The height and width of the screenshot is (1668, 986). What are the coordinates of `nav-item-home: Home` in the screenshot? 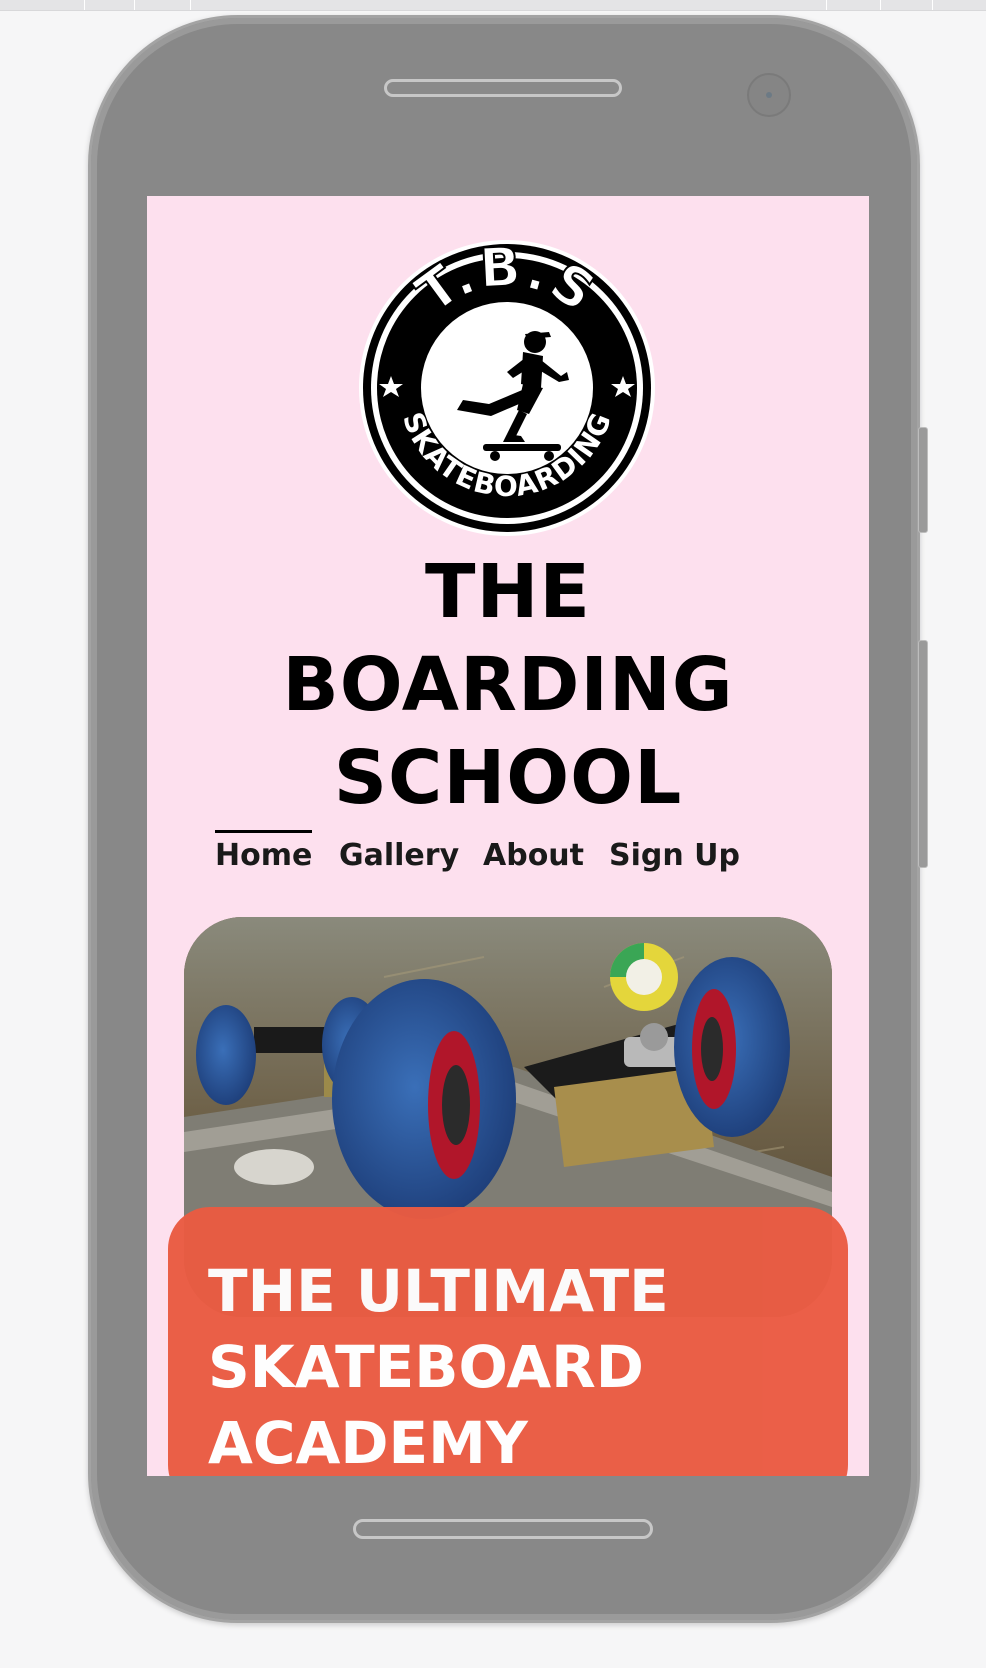 It's located at (264, 853).